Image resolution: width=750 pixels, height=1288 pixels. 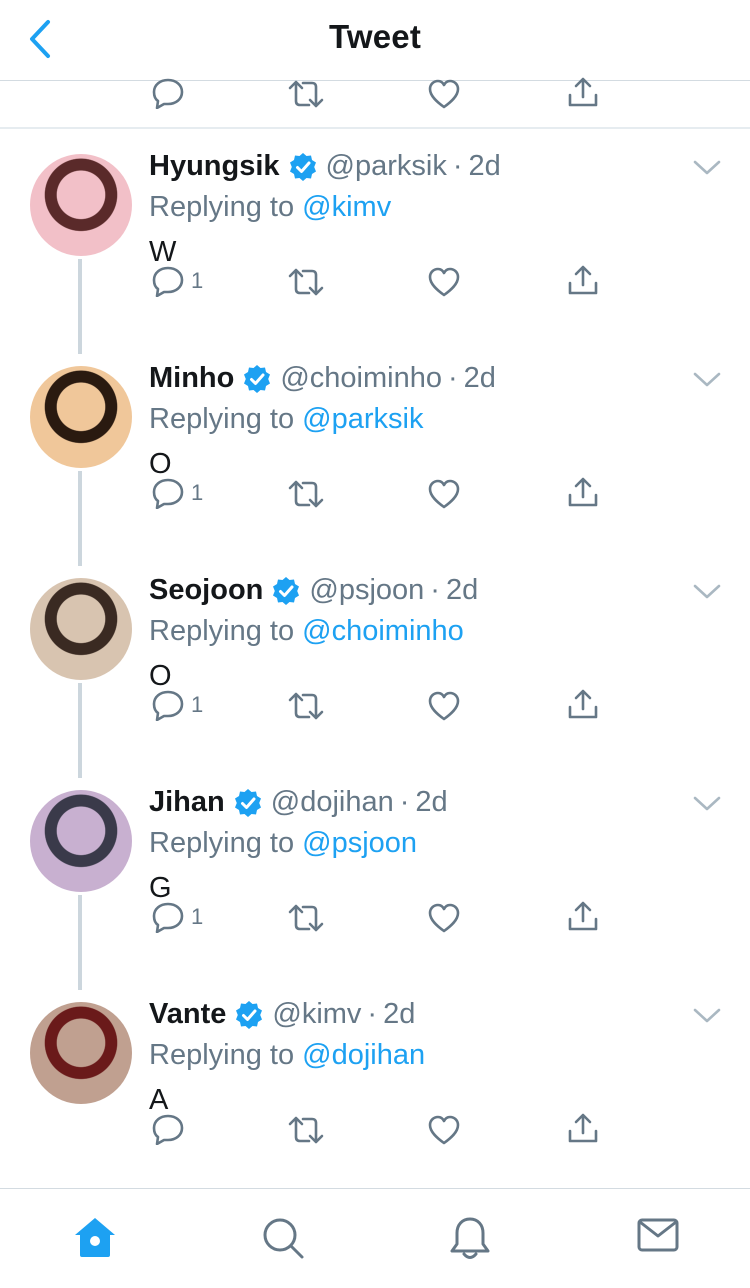 What do you see at coordinates (332, 802) in the screenshot?
I see `username: @dojihan` at bounding box center [332, 802].